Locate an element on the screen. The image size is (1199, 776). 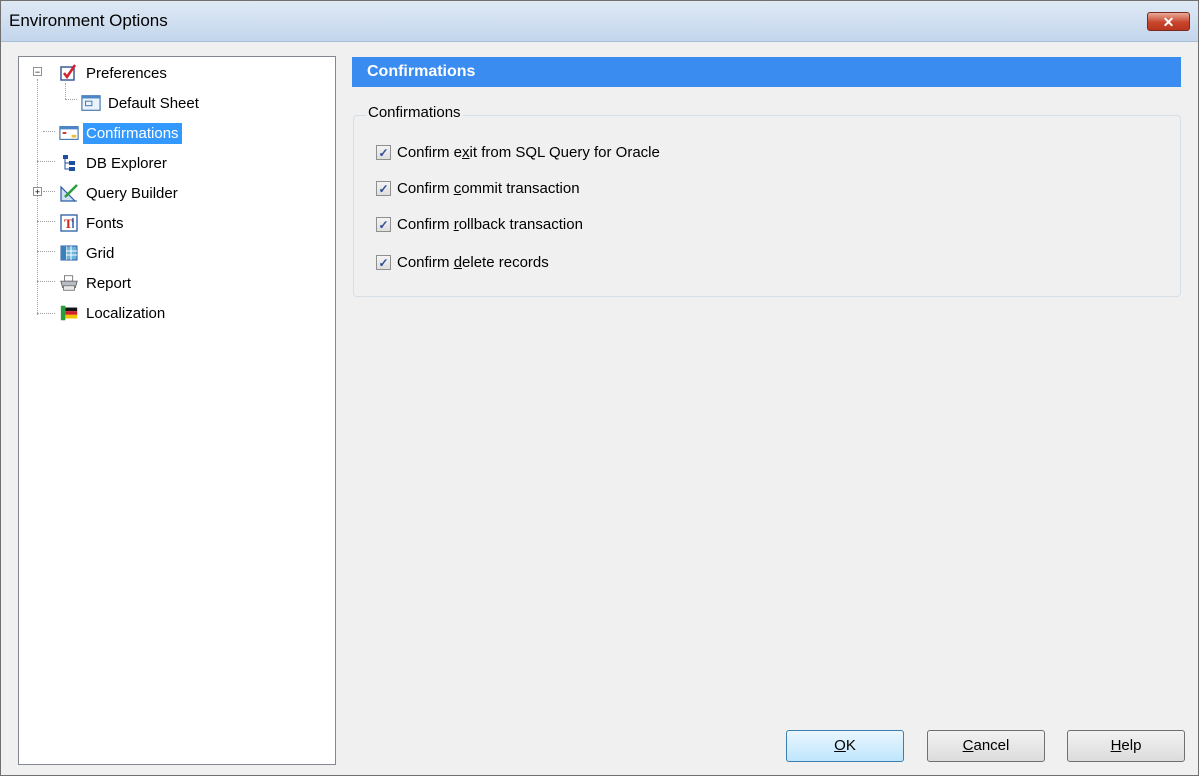
font-icon: T is located at coordinates (69, 223).